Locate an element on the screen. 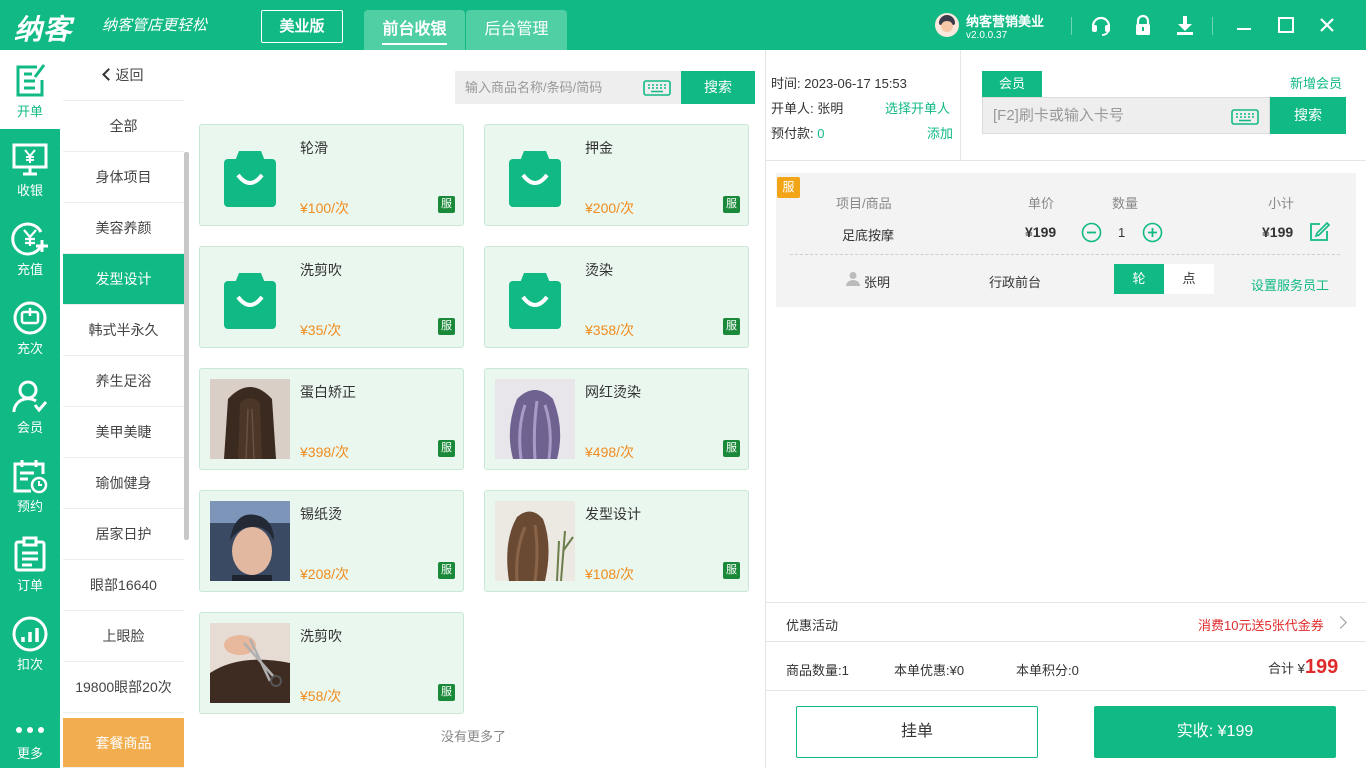  sidebar-item-label: 订单 is located at coordinates (29, 585).